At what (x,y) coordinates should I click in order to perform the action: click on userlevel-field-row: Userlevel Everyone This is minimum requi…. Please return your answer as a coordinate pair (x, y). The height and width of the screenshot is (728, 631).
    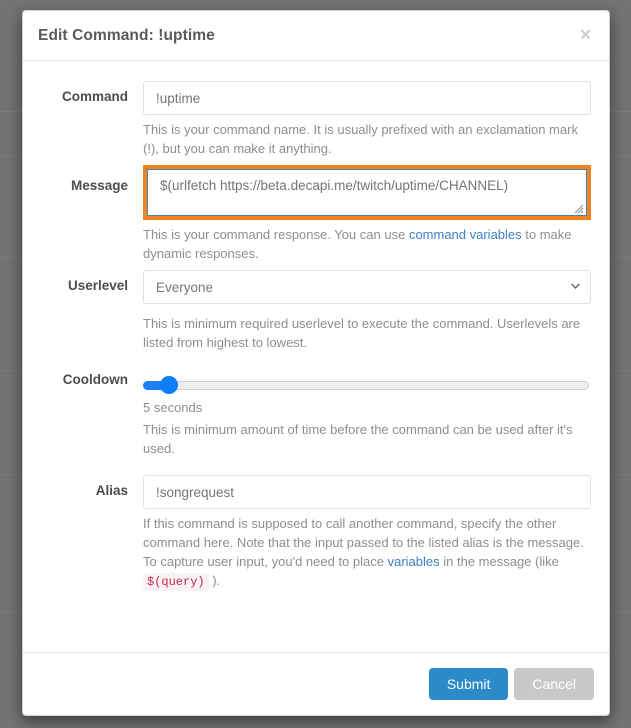
    Looking at the image, I should click on (311, 311).